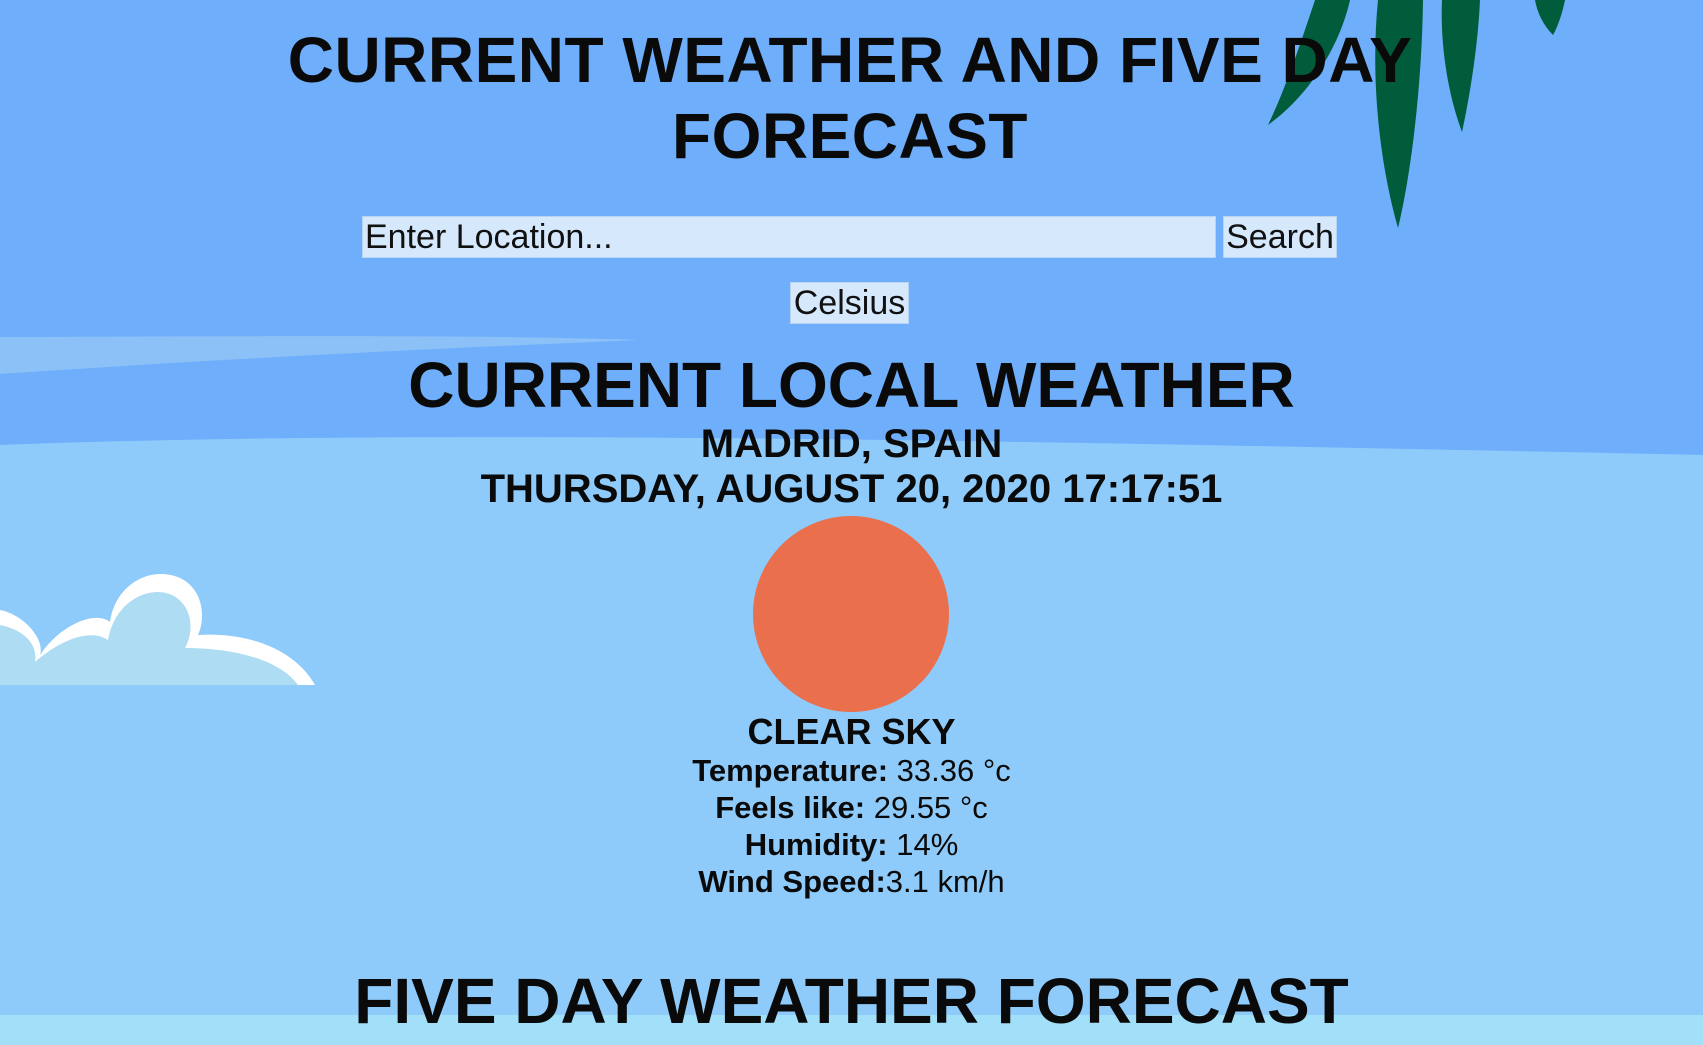  Describe the element at coordinates (849, 303) in the screenshot. I see `celsius-toggle-button: Celsius` at that location.